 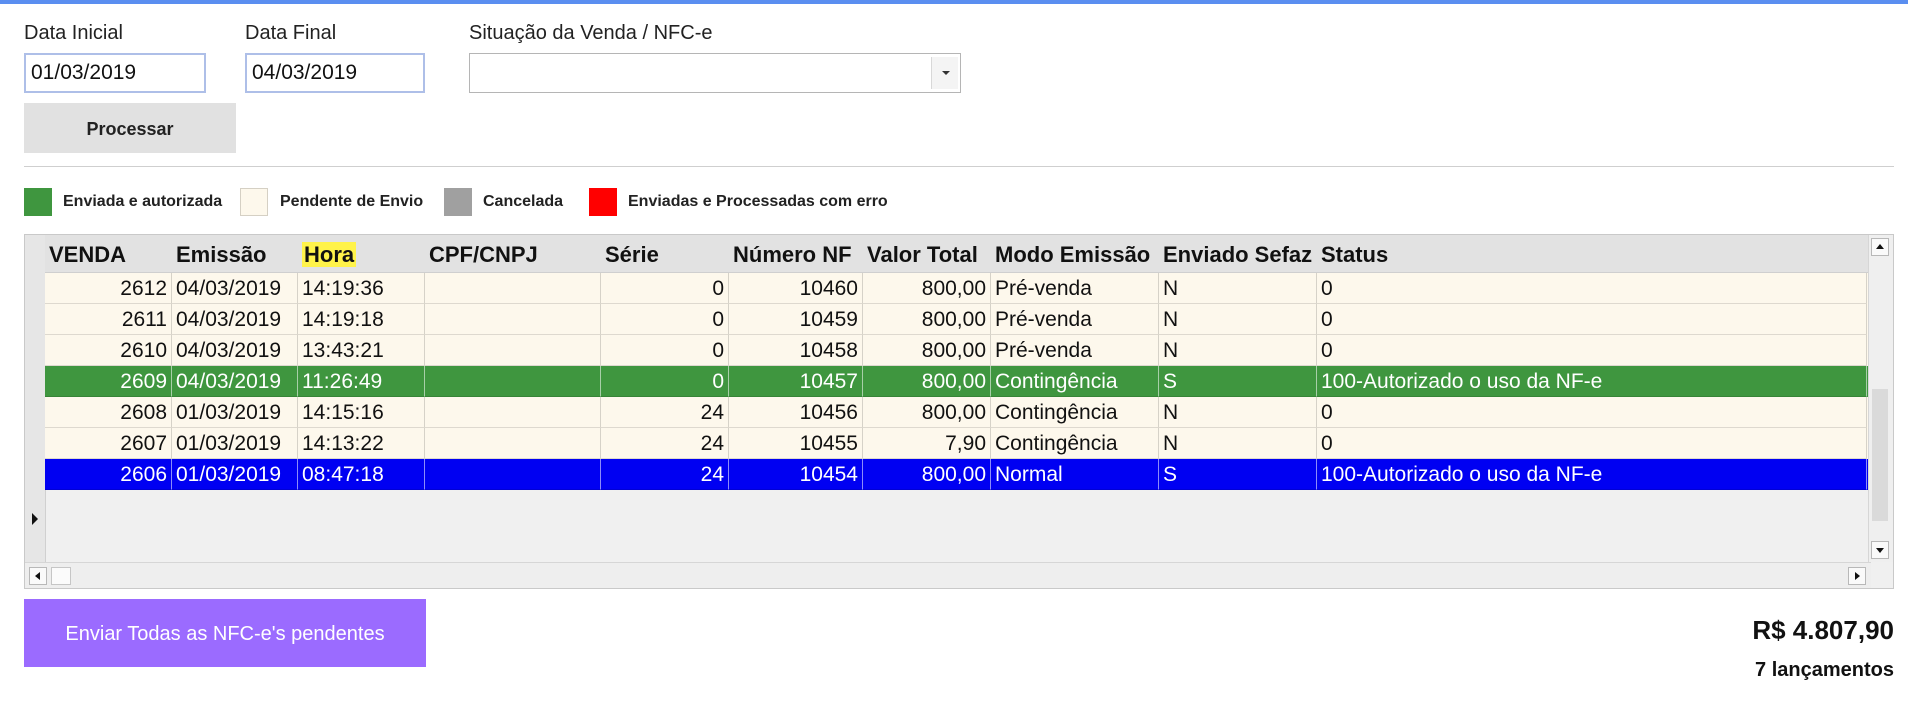 I want to click on vertical-scrollbar, so click(x=1880, y=398).